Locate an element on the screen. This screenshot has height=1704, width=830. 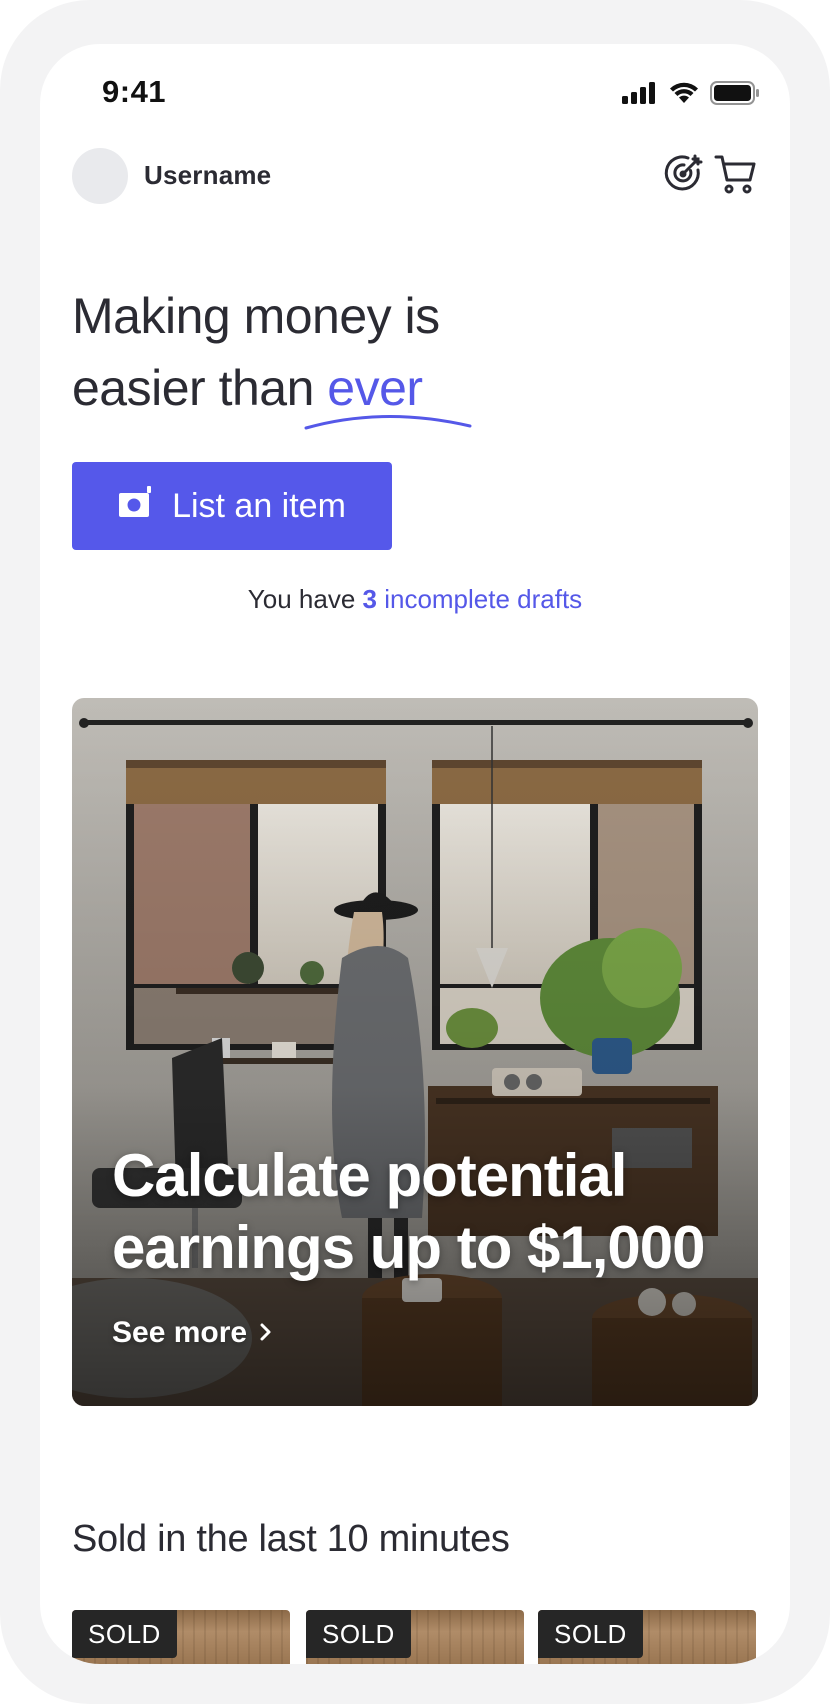
username: Username is located at coordinates (207, 175).